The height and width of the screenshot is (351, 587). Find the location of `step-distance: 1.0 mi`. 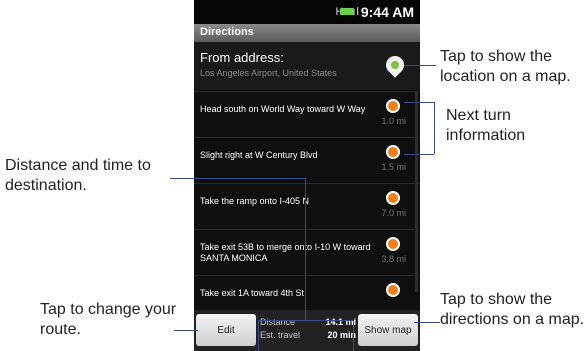

step-distance: 1.0 mi is located at coordinates (393, 121).